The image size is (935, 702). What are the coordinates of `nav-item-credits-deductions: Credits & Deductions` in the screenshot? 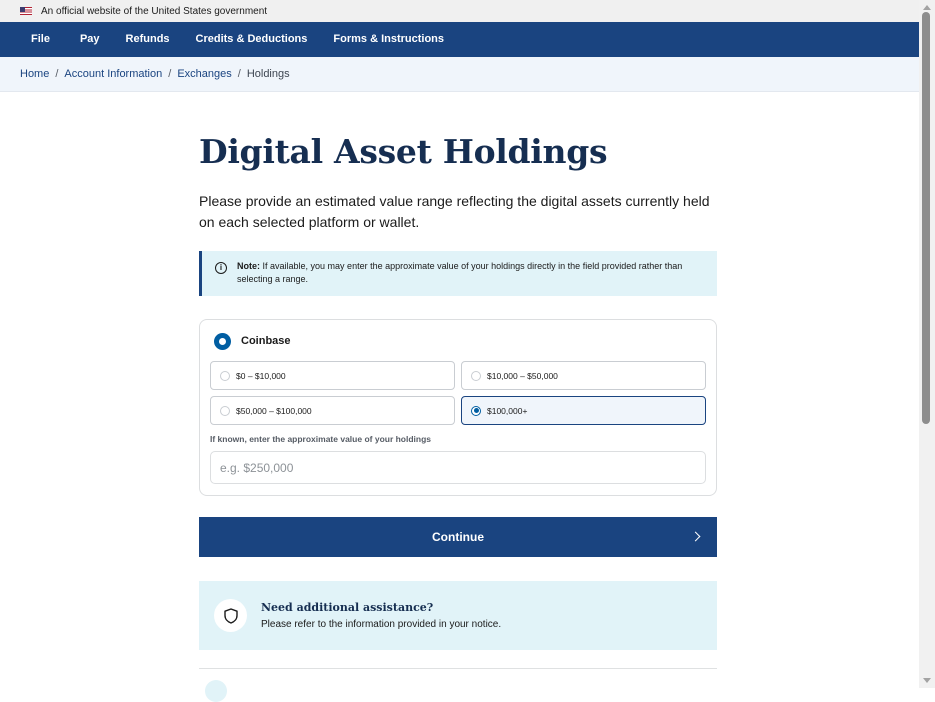 It's located at (252, 39).